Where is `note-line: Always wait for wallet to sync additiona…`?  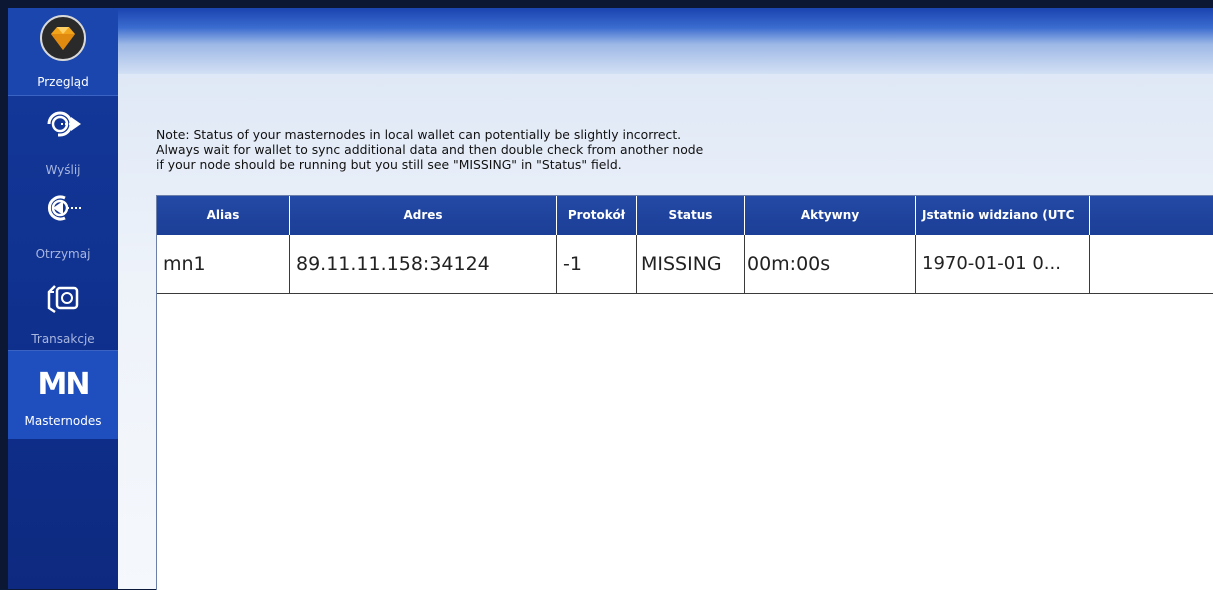 note-line: Always wait for wallet to sync additiona… is located at coordinates (430, 149).